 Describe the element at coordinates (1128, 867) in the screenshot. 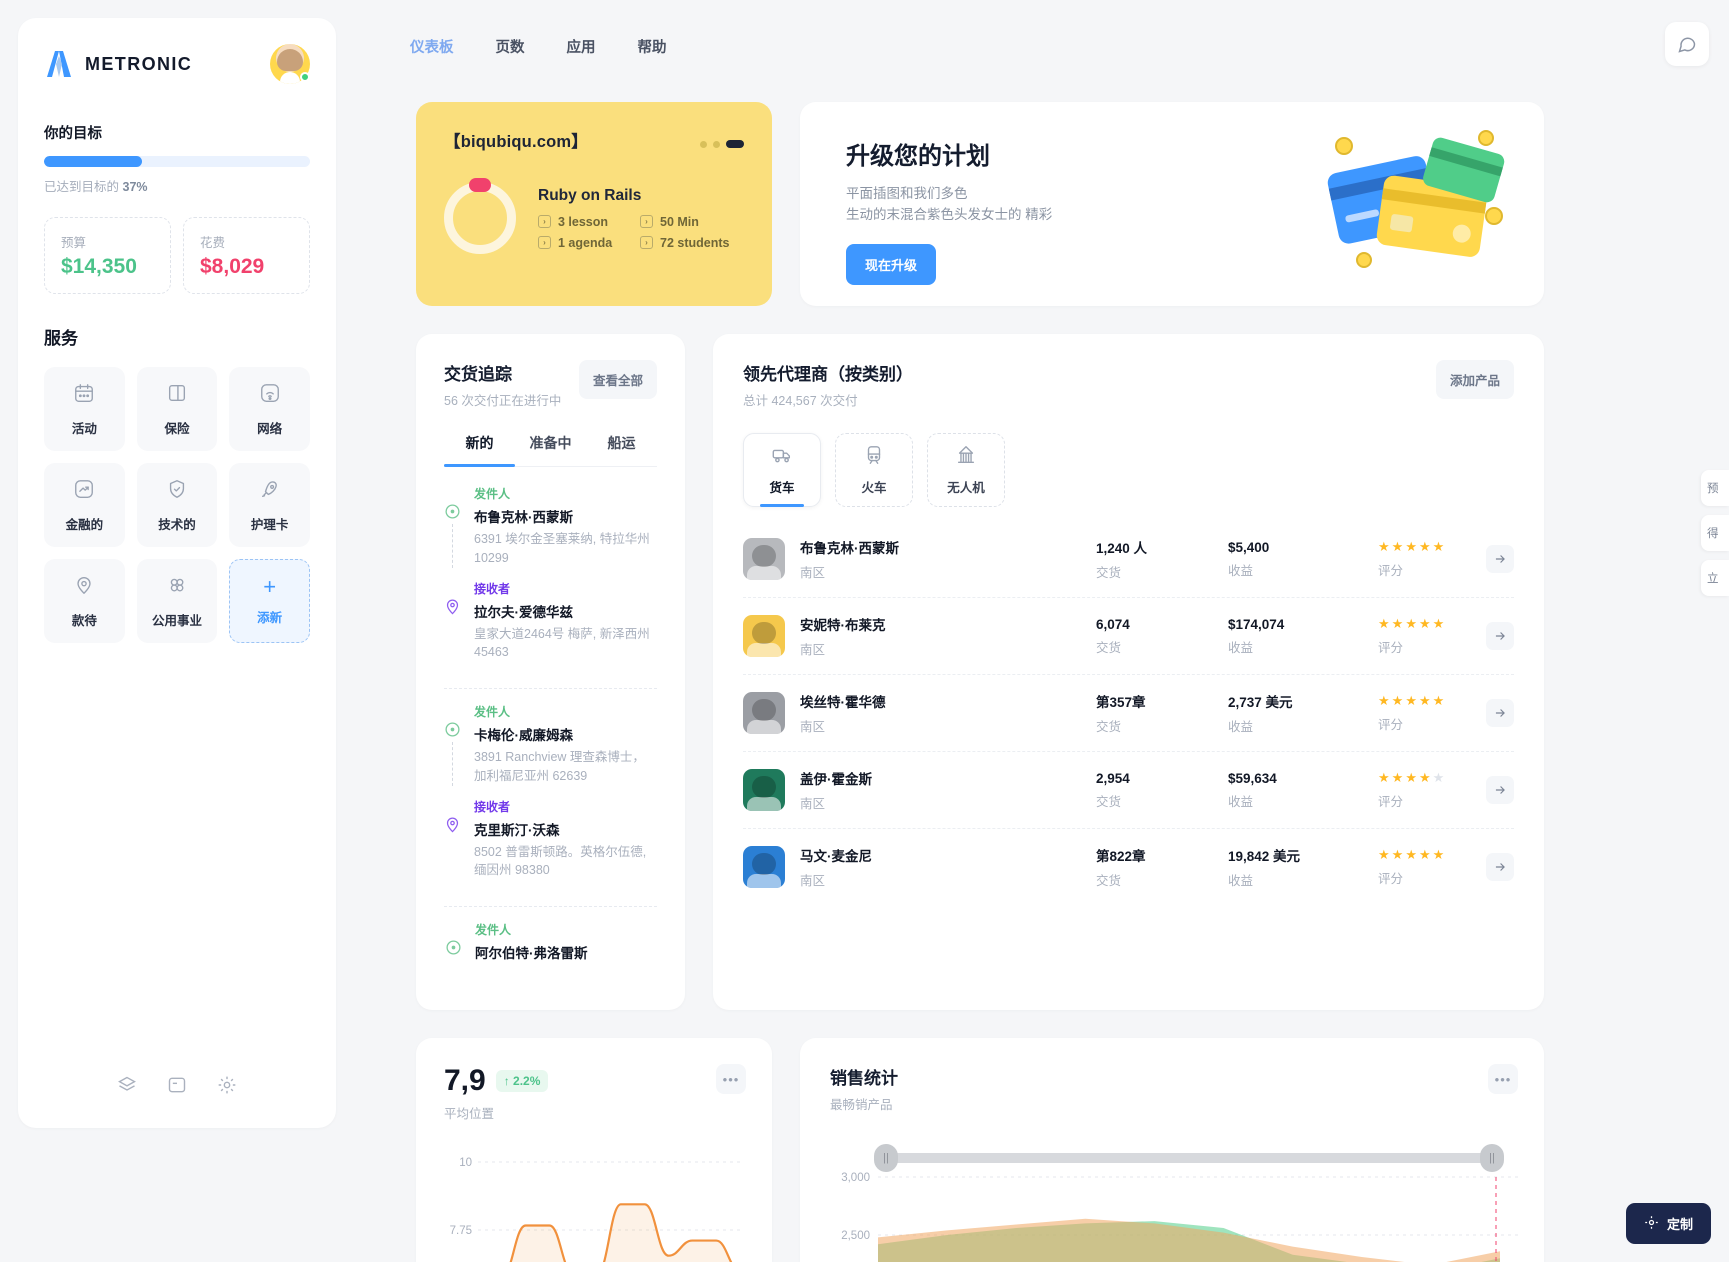

I see `table-row: 马文·麦金尼 南区 第822章 交货 19,842 美元 收益 ★ ★ ★ ★ ★ 评分` at that location.